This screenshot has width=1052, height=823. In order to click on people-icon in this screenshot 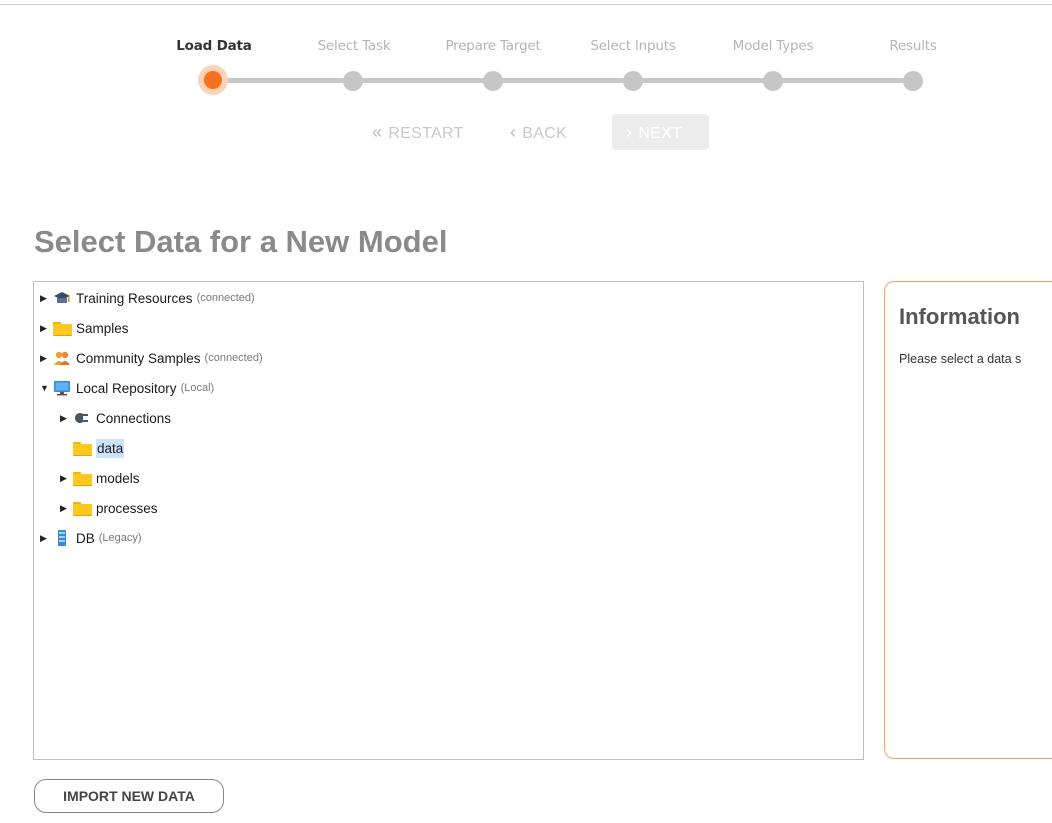, I will do `click(62, 358)`.